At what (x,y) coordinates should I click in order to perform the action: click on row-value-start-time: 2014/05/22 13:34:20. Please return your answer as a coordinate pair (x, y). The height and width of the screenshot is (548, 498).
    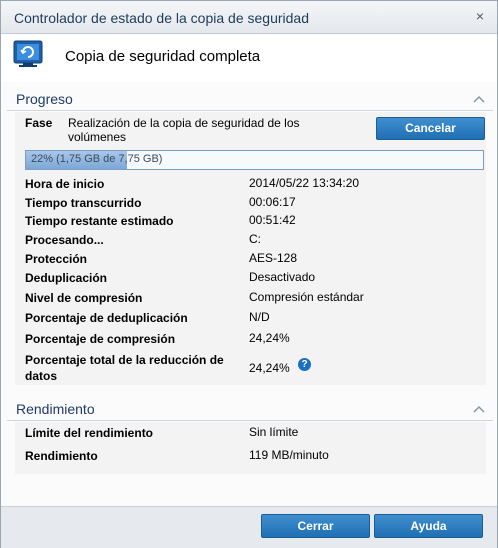
    Looking at the image, I should click on (304, 183).